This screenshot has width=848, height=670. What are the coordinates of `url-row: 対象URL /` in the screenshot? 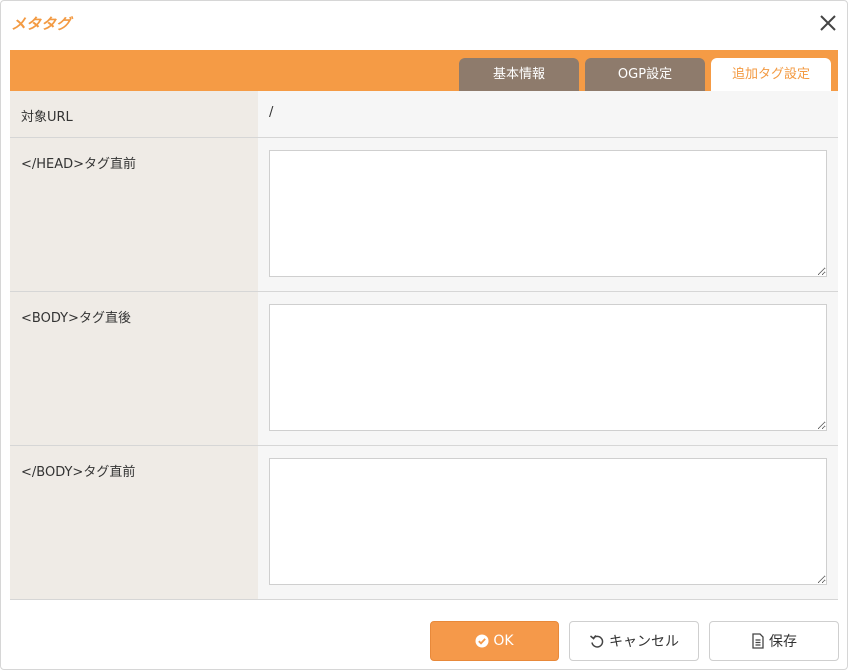 It's located at (424, 114).